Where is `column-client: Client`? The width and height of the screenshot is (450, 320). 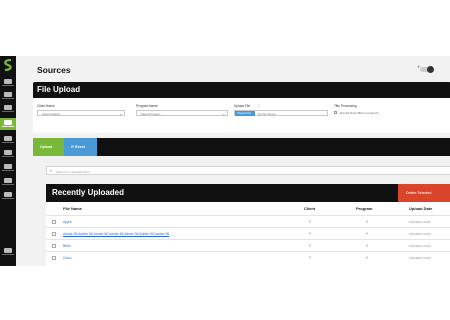
column-client: Client is located at coordinates (309, 208).